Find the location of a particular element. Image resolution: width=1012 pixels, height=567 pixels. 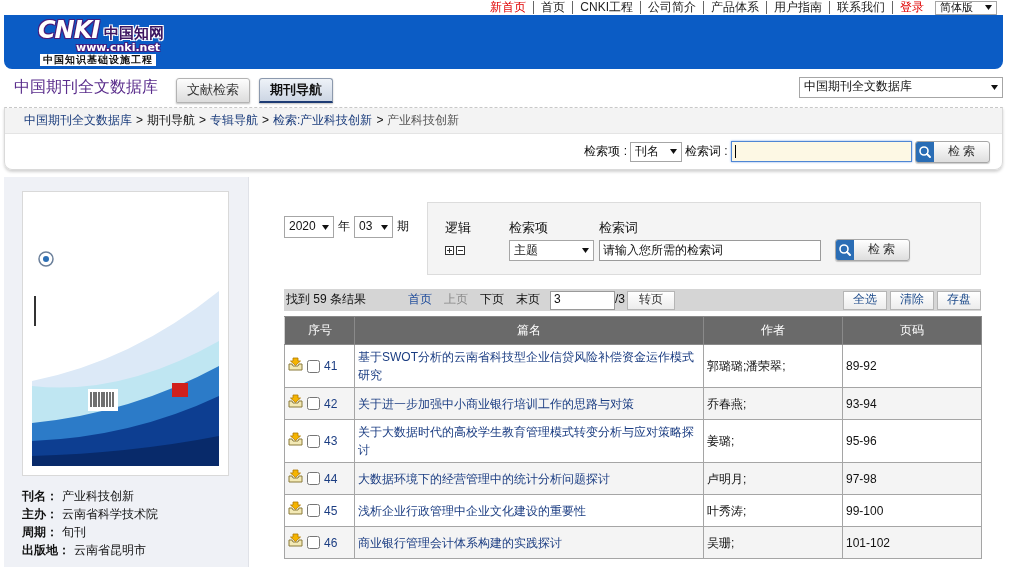

database-title: 中国期刊全文数据库 is located at coordinates (86, 86).